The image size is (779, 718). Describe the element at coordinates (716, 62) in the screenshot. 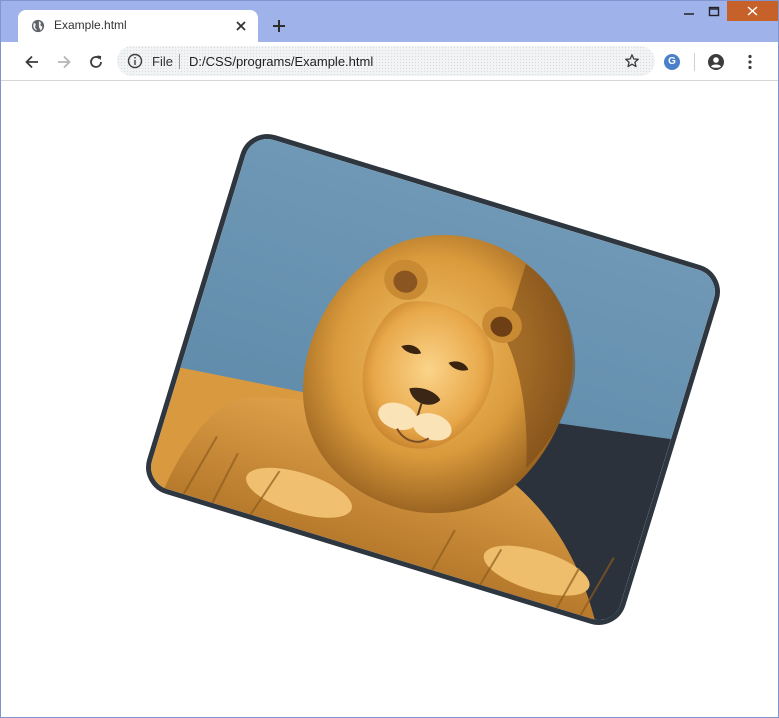

I see `account-circle-icon` at that location.